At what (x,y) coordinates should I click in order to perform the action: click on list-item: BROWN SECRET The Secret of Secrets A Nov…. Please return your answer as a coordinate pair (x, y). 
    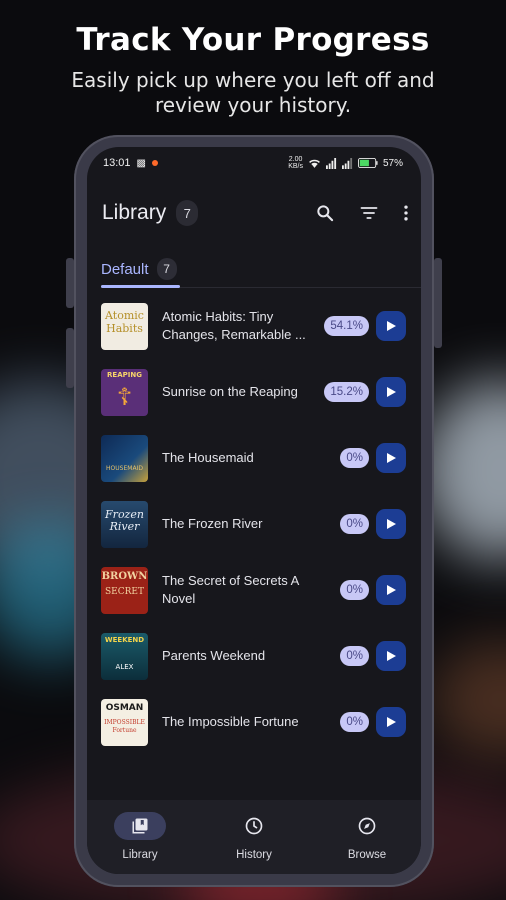
    Looking at the image, I should click on (254, 590).